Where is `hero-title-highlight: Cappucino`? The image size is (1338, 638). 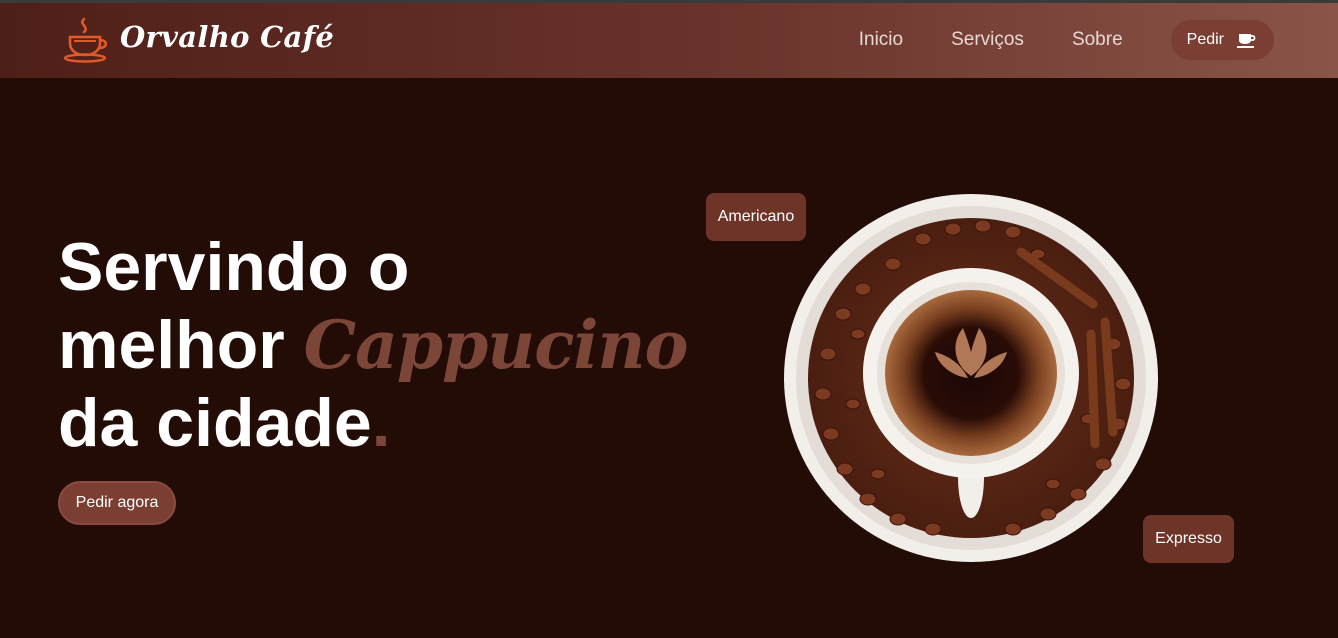 hero-title-highlight: Cappucino is located at coordinates (496, 345).